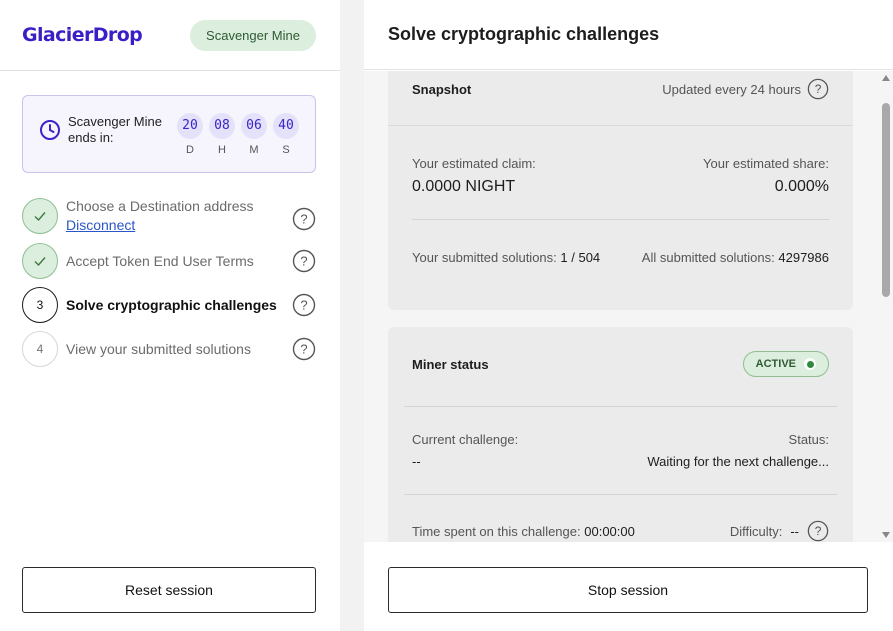  I want to click on scroll-up-arrow-icon, so click(886, 78).